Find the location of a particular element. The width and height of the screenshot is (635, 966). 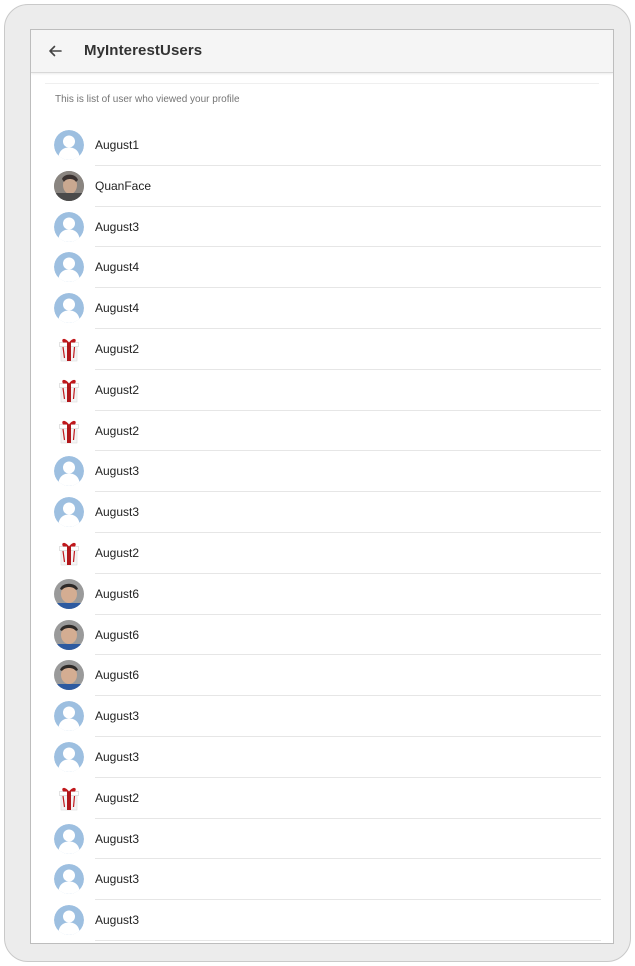

user-name: August1 is located at coordinates (117, 145).